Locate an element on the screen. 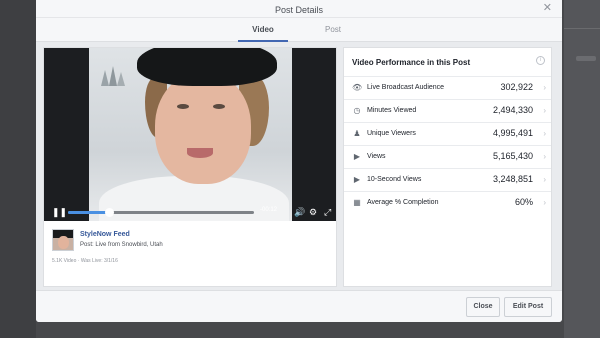 The image size is (600, 338). pause-icon: ❚❚ is located at coordinates (59, 212).